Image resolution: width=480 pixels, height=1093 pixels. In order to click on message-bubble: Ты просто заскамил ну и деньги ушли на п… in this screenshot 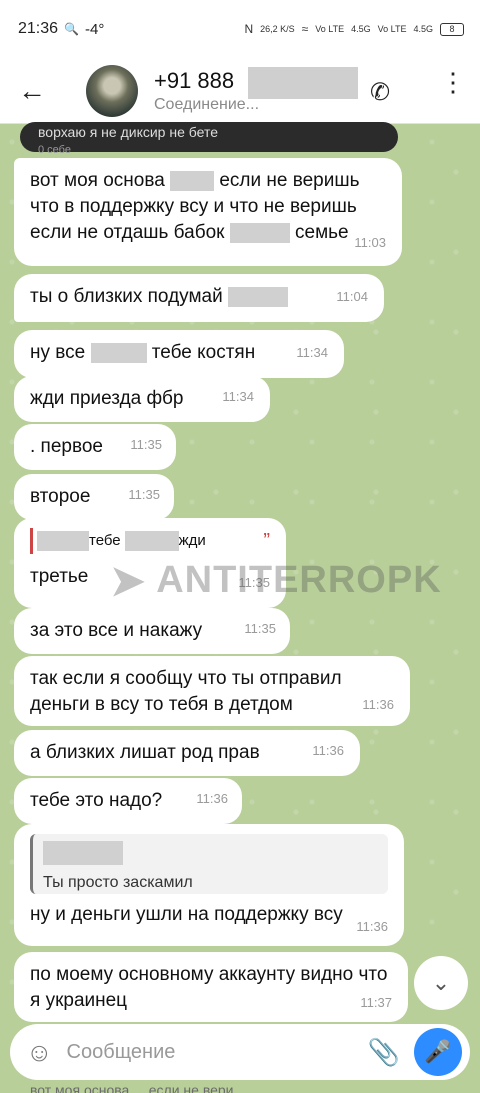, I will do `click(209, 885)`.